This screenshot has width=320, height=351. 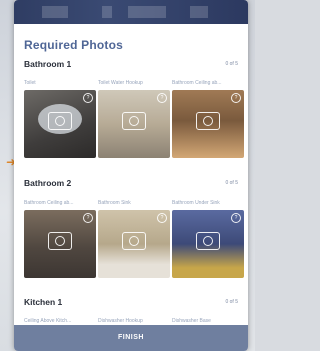 I want to click on finish-button: FINISH, so click(x=131, y=338).